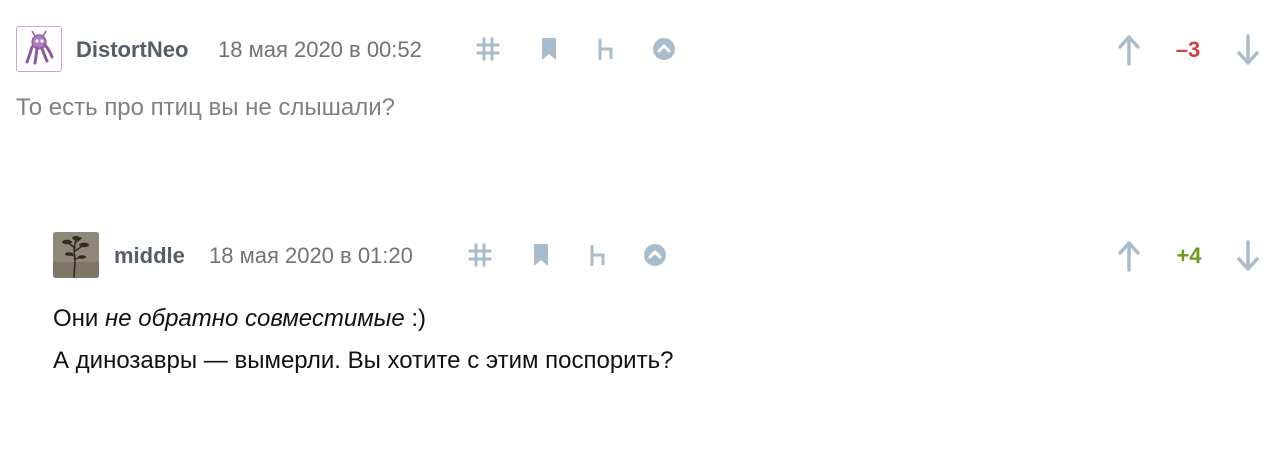  I want to click on comment-header: middle 18 мая 2020 в 01:20 +4, so click(658, 255).